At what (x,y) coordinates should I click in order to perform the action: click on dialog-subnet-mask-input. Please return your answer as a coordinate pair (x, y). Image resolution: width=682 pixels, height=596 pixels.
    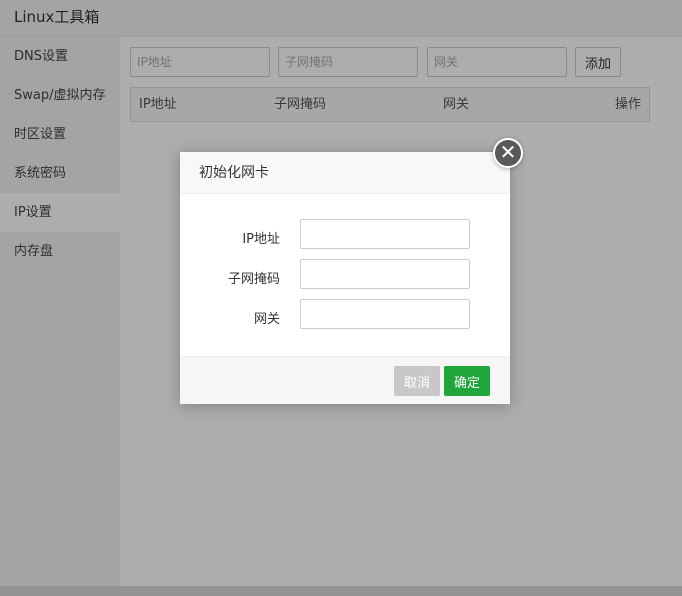
    Looking at the image, I should click on (385, 274).